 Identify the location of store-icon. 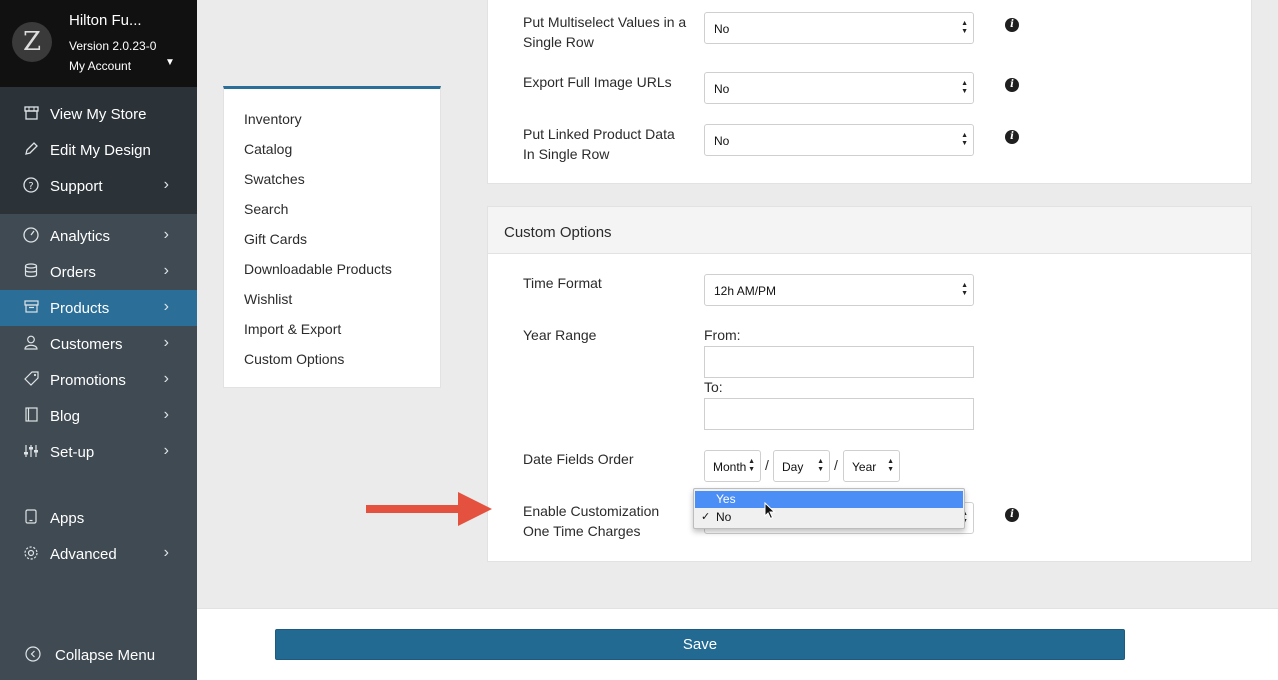
(31, 114).